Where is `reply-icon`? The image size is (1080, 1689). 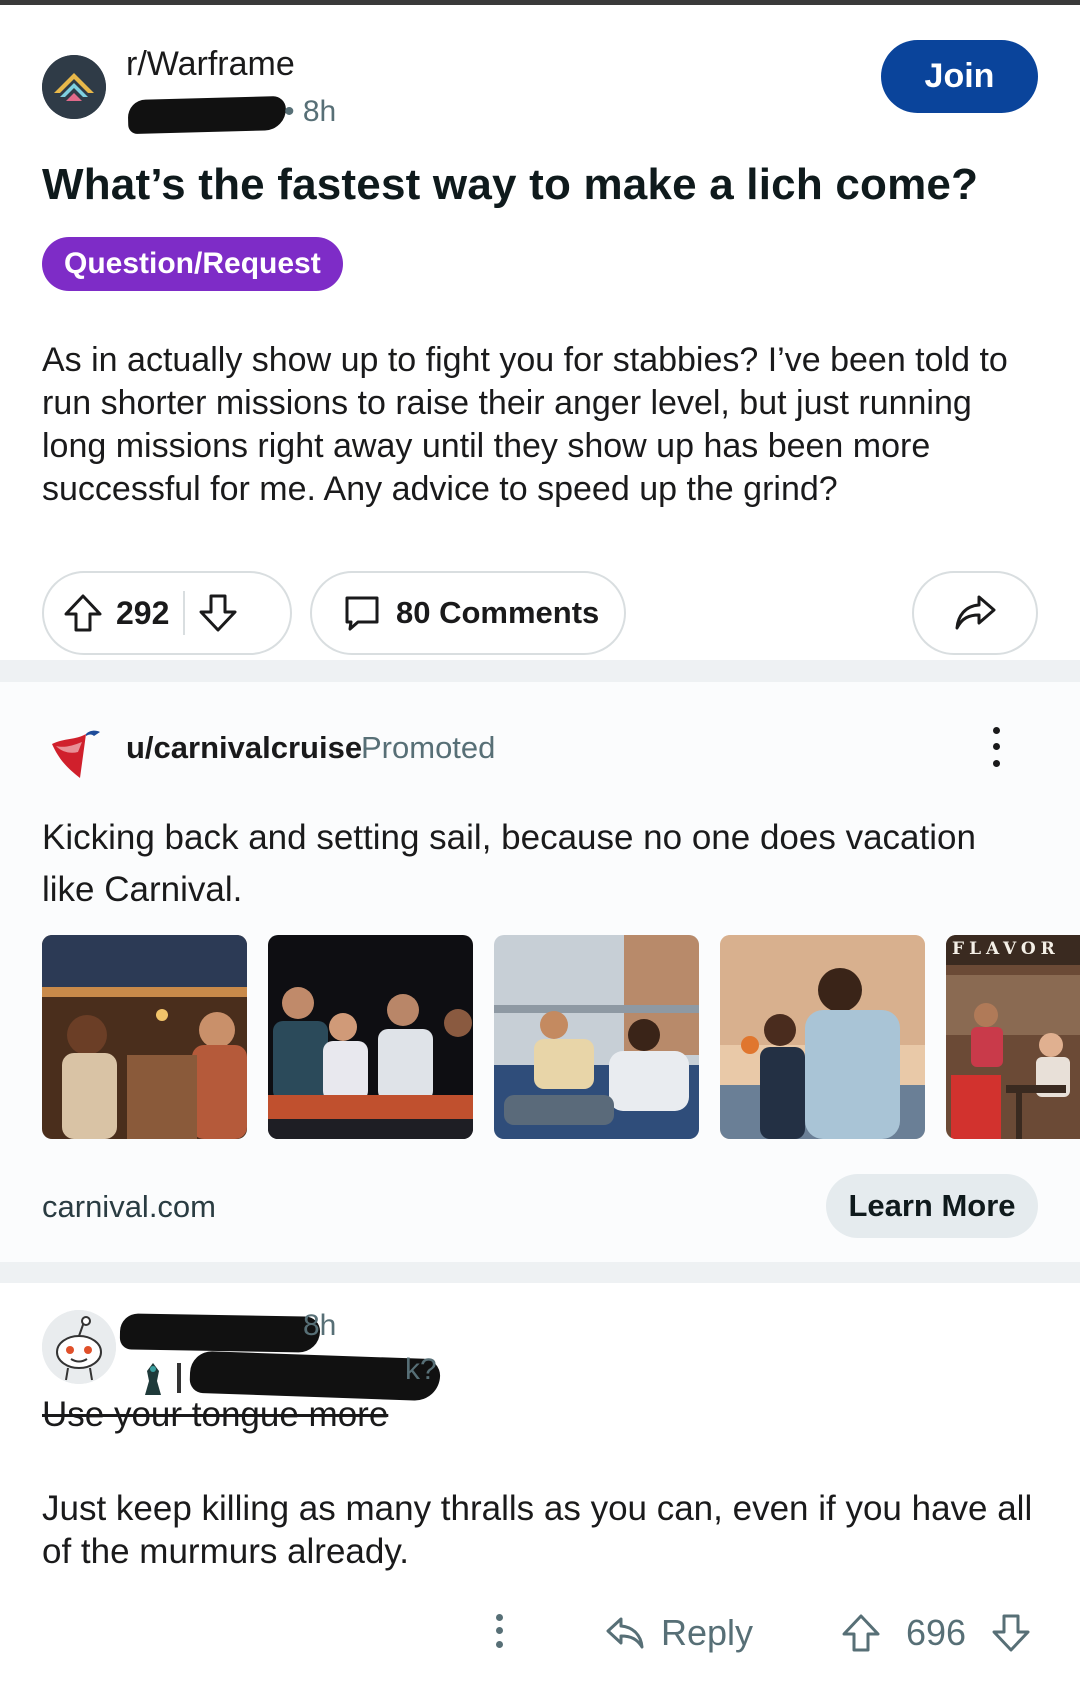 reply-icon is located at coordinates (625, 1633).